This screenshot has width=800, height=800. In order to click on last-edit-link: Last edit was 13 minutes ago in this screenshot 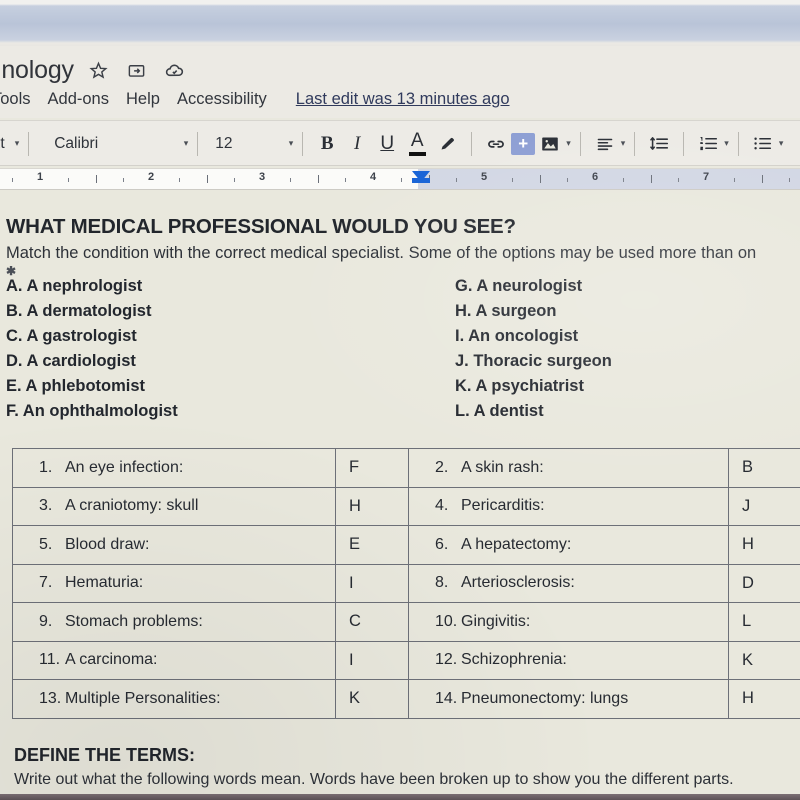, I will do `click(403, 99)`.